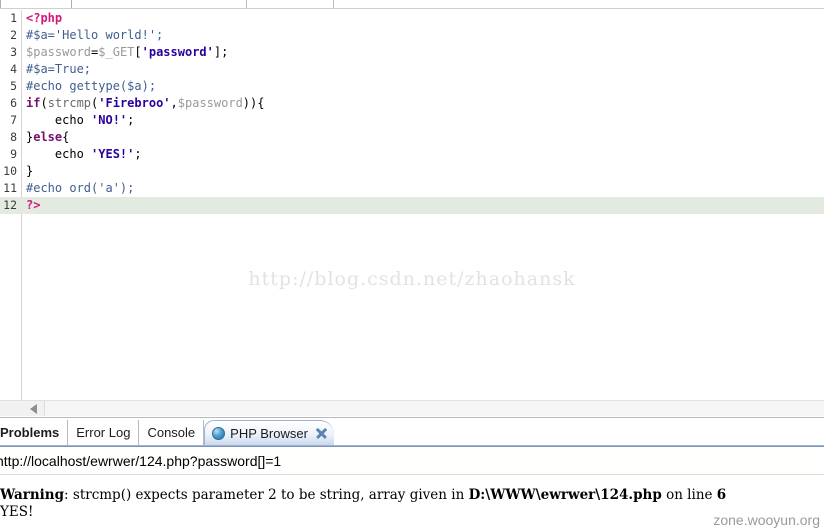 This screenshot has height=529, width=824. What do you see at coordinates (32, 495) in the screenshot?
I see `warning-label: Warning` at bounding box center [32, 495].